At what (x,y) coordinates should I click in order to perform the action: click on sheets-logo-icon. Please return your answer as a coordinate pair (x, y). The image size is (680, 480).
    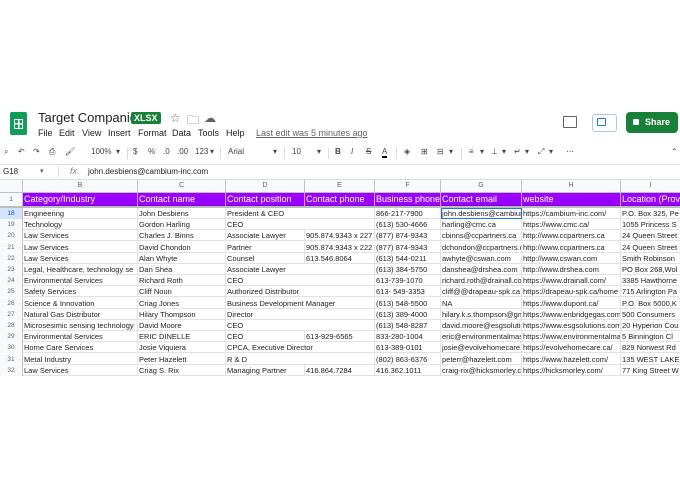
    Looking at the image, I should click on (18, 123).